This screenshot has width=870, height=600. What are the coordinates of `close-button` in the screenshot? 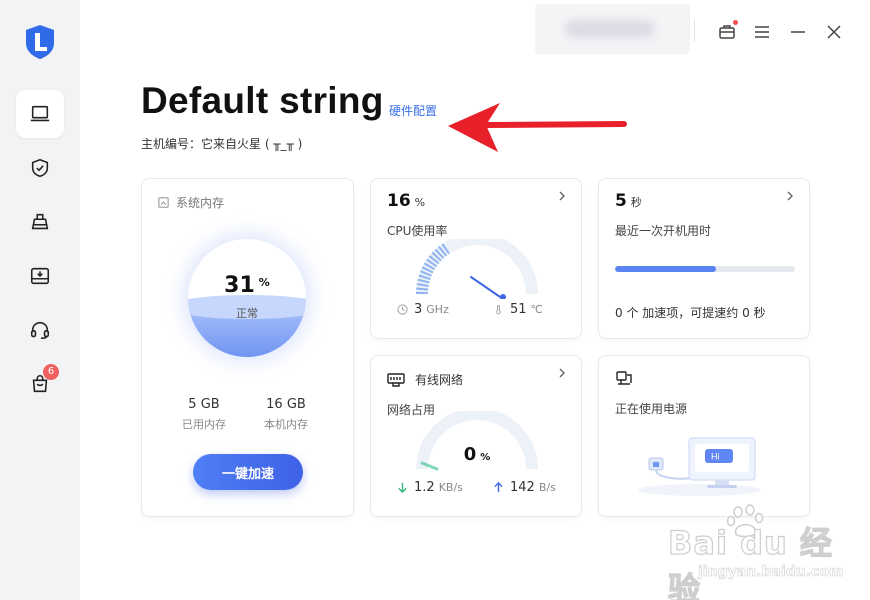 It's located at (834, 32).